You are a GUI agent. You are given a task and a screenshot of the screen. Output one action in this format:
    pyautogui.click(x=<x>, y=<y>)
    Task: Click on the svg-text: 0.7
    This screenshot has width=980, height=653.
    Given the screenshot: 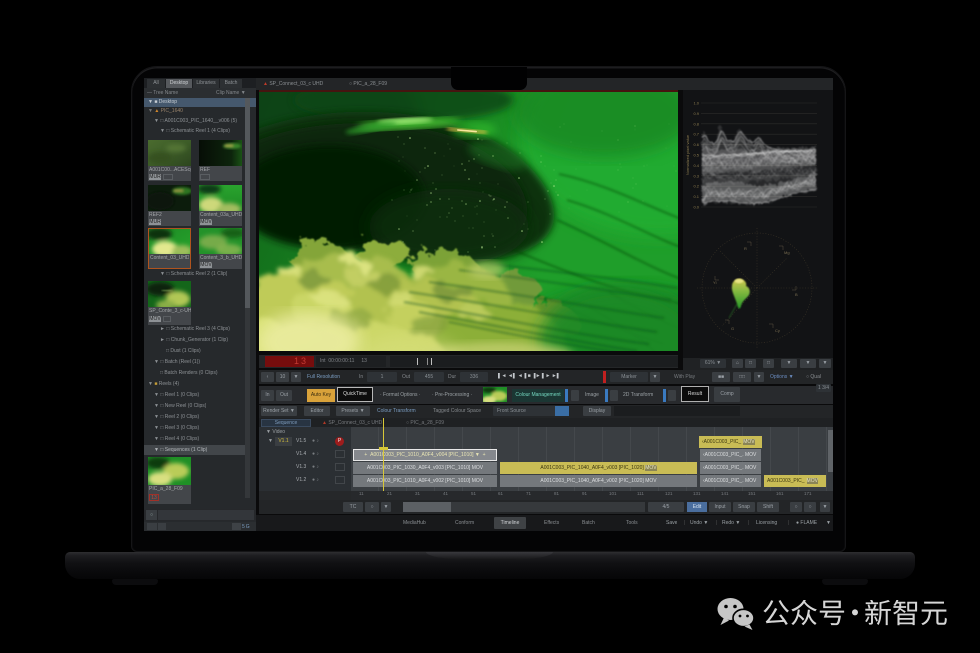 What is the action you would take?
    pyautogui.click(x=696, y=134)
    